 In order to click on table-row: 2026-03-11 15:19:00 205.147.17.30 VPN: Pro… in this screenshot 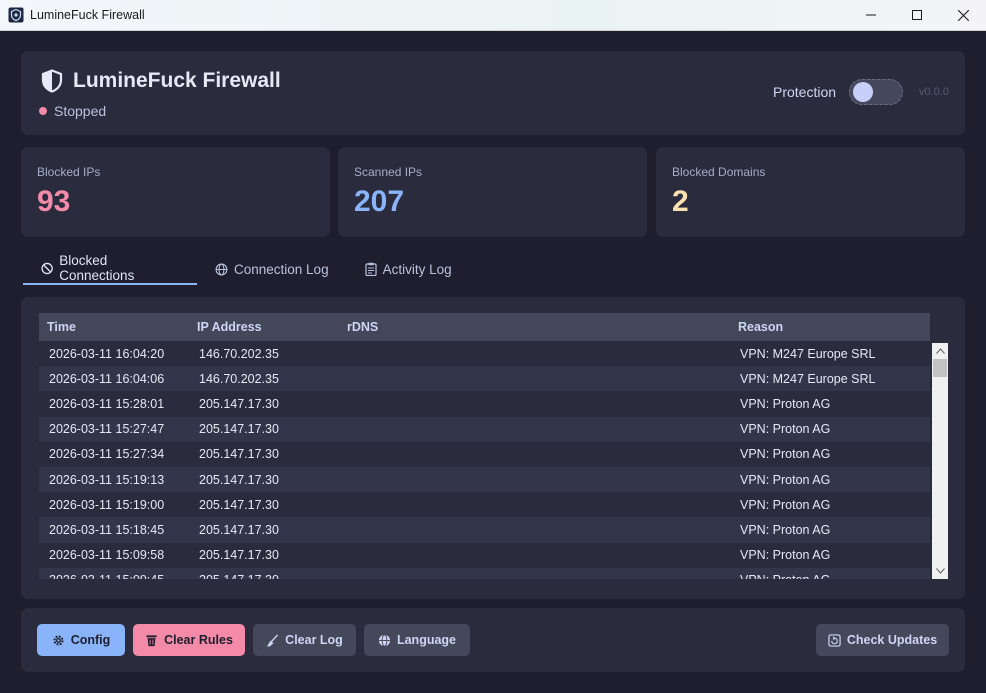, I will do `click(484, 504)`.